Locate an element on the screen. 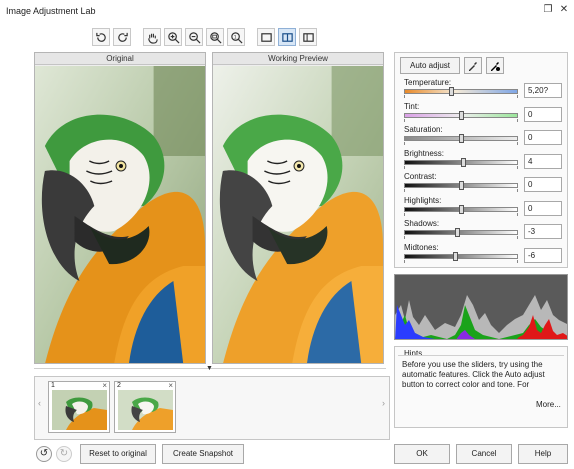 Image resolution: width=574 pixels, height=469 pixels. snapshot-number: 2 is located at coordinates (119, 385).